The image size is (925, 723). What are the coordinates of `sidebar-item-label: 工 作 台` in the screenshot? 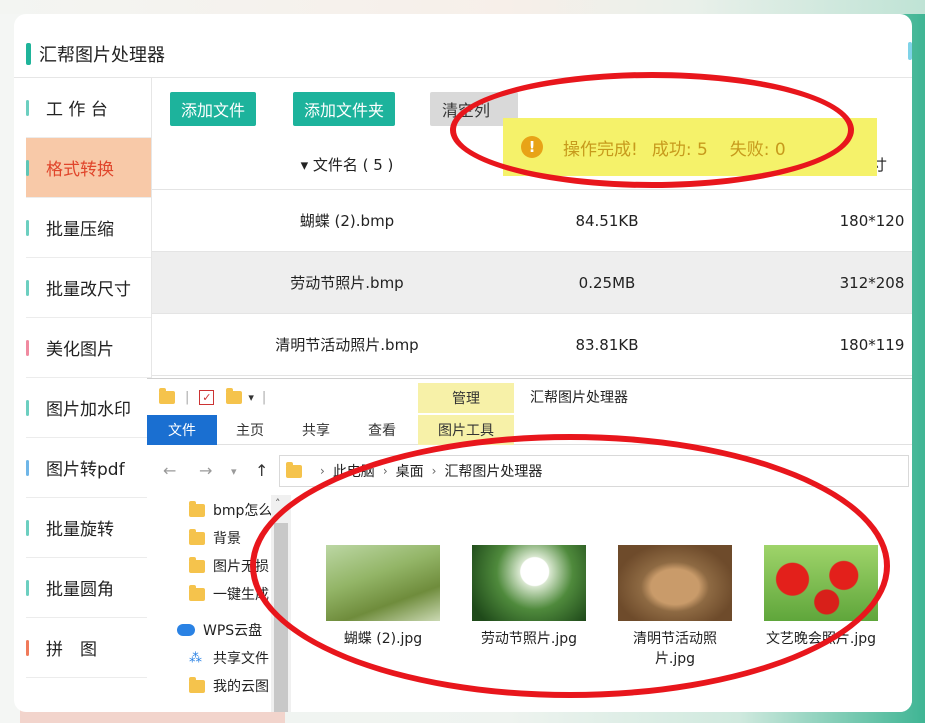 It's located at (77, 110).